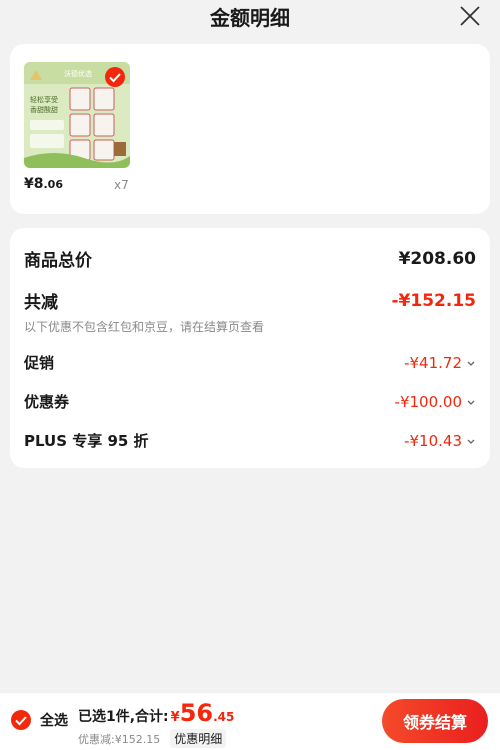  I want to click on total-amount-int: 56, so click(196, 713).